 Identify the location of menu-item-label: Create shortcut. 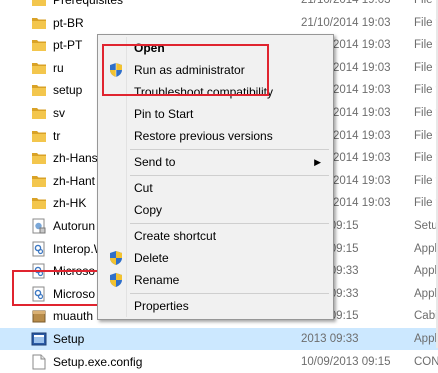
(175, 236).